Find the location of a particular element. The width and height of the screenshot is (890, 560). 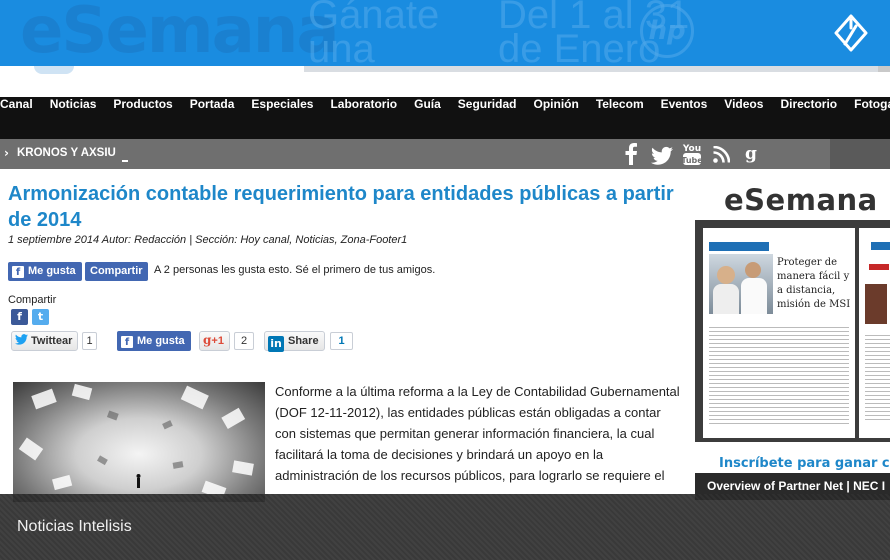

share-label: Compartir is located at coordinates (32, 300).